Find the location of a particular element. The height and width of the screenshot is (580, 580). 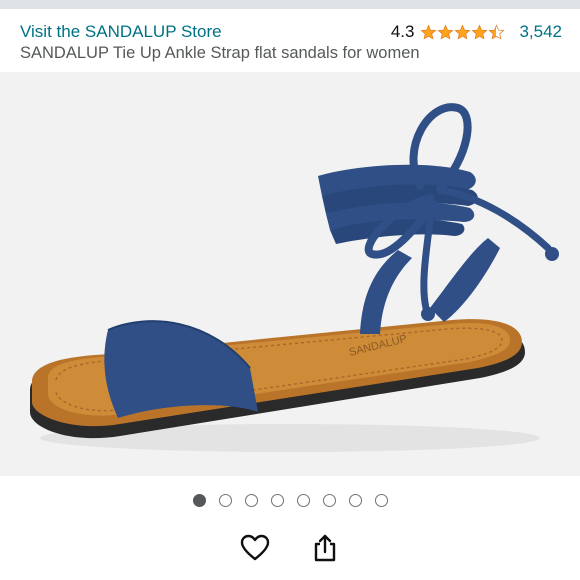

rating-count-link: 3,542 is located at coordinates (540, 32).